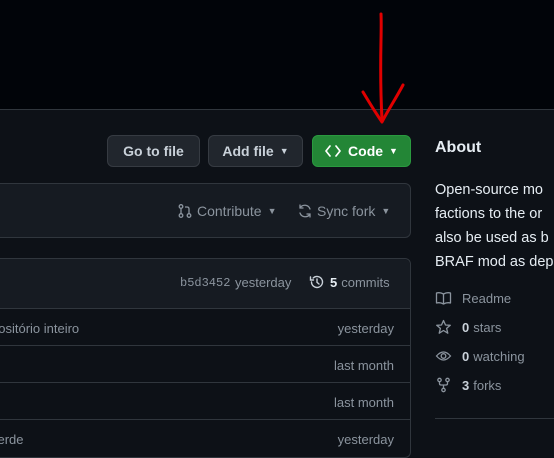  What do you see at coordinates (443, 385) in the screenshot?
I see `repo-forked-icon` at bounding box center [443, 385].